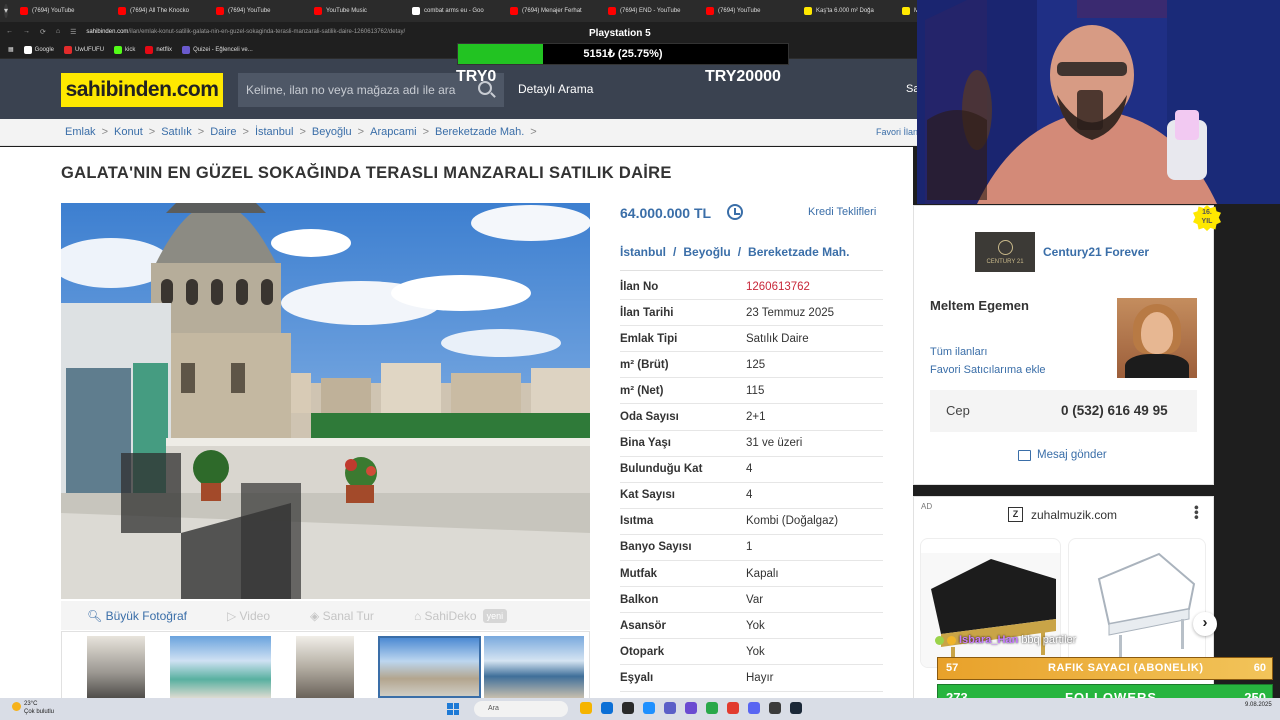 The image size is (1280, 720). Describe the element at coordinates (332, 132) in the screenshot. I see `breadcrumb-item: Beyoğlu` at that location.